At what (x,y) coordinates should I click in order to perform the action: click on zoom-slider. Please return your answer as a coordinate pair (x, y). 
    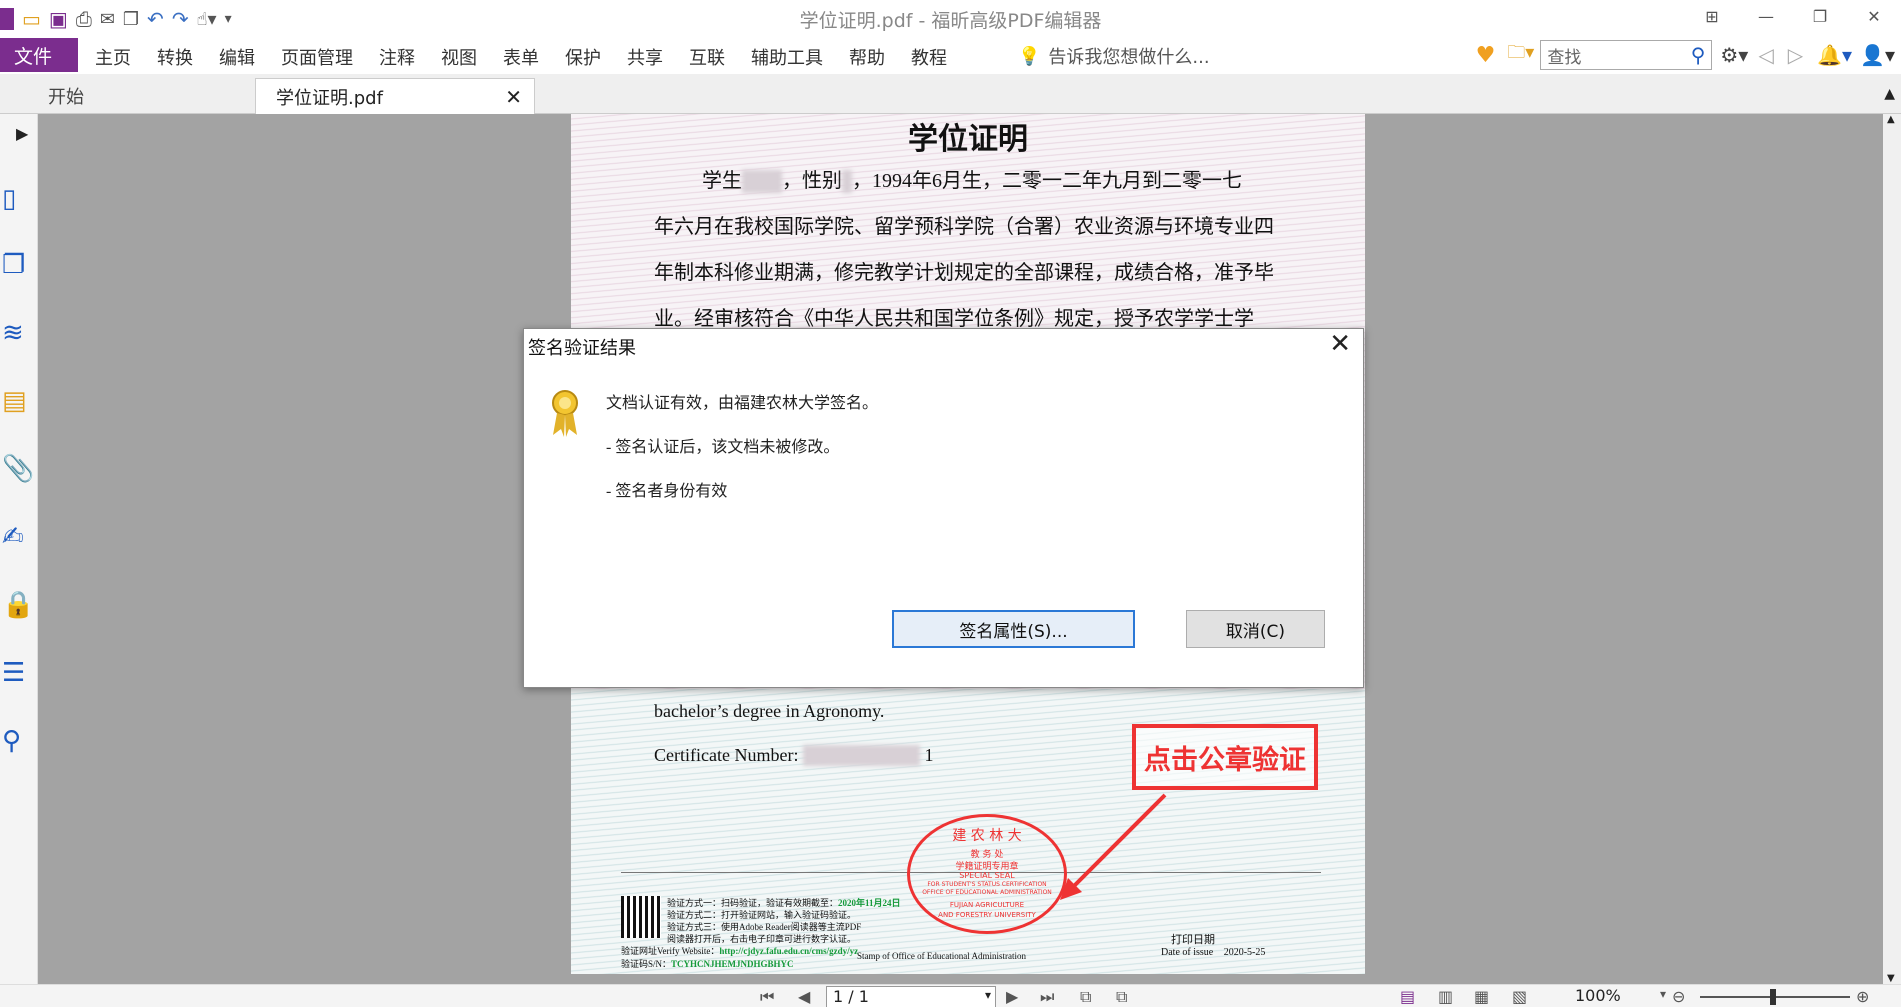
    Looking at the image, I should click on (1775, 997).